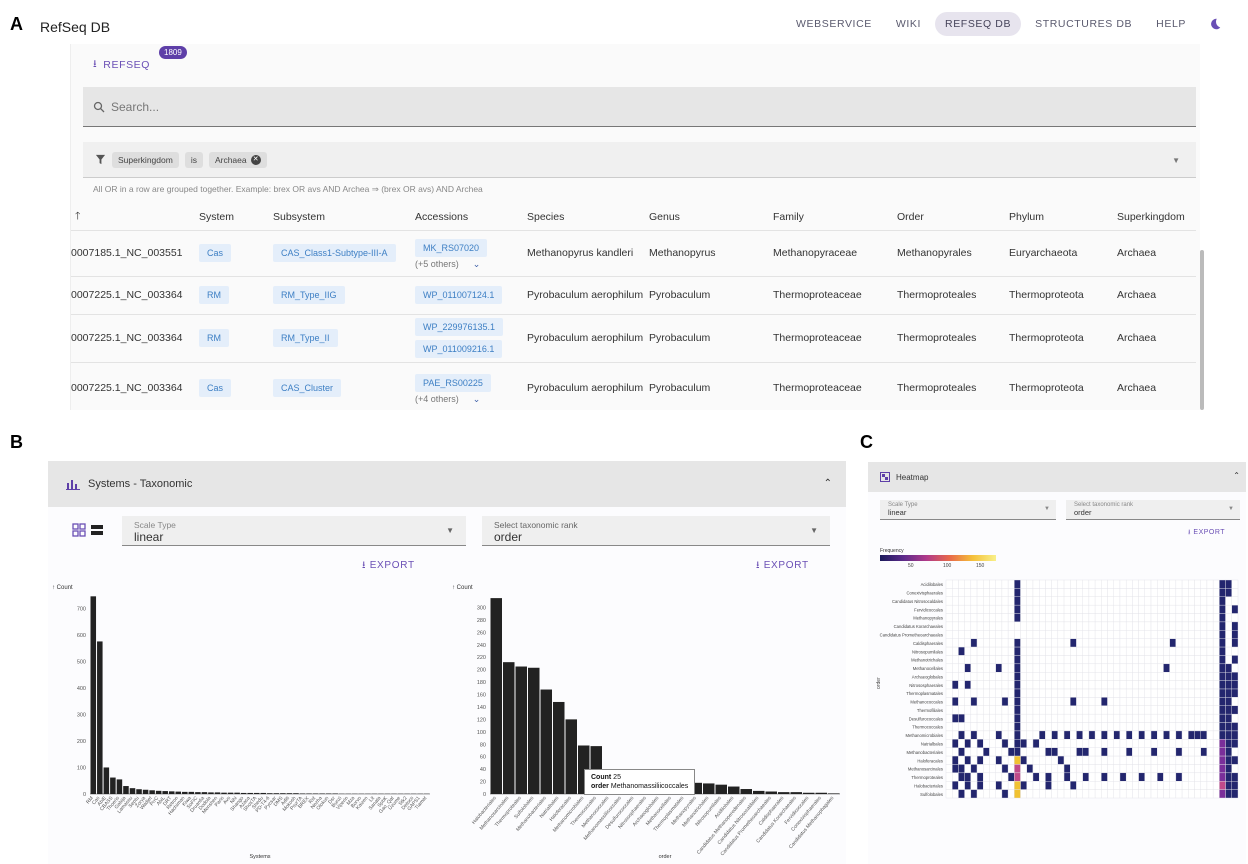  What do you see at coordinates (782, 566) in the screenshot?
I see `export-button: ⭳ EXPORT` at bounding box center [782, 566].